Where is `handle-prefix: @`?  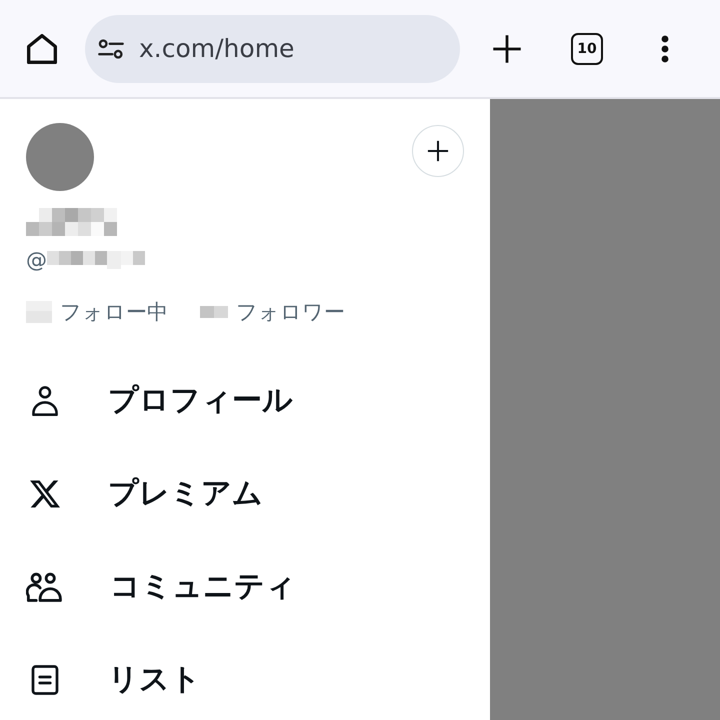
handle-prefix: @ is located at coordinates (36, 260).